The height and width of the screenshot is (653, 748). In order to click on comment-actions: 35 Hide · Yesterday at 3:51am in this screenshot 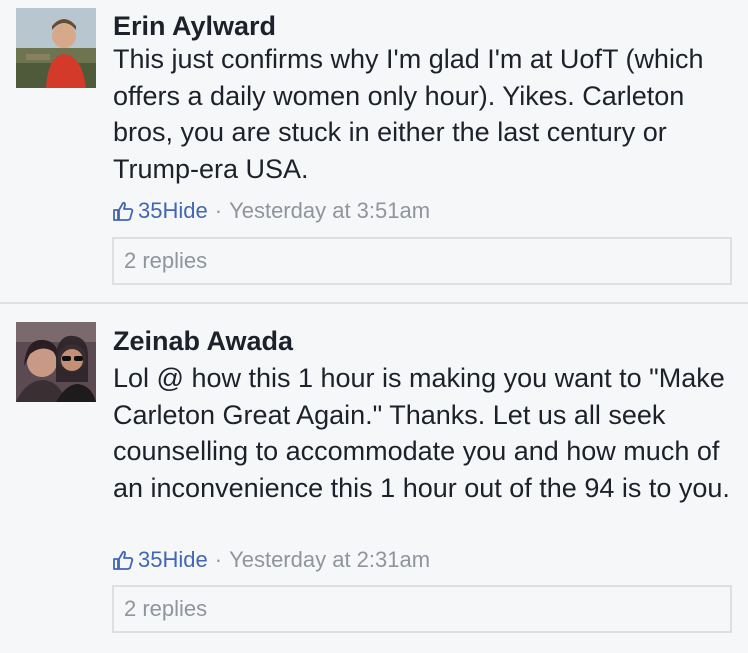, I will do `click(271, 211)`.